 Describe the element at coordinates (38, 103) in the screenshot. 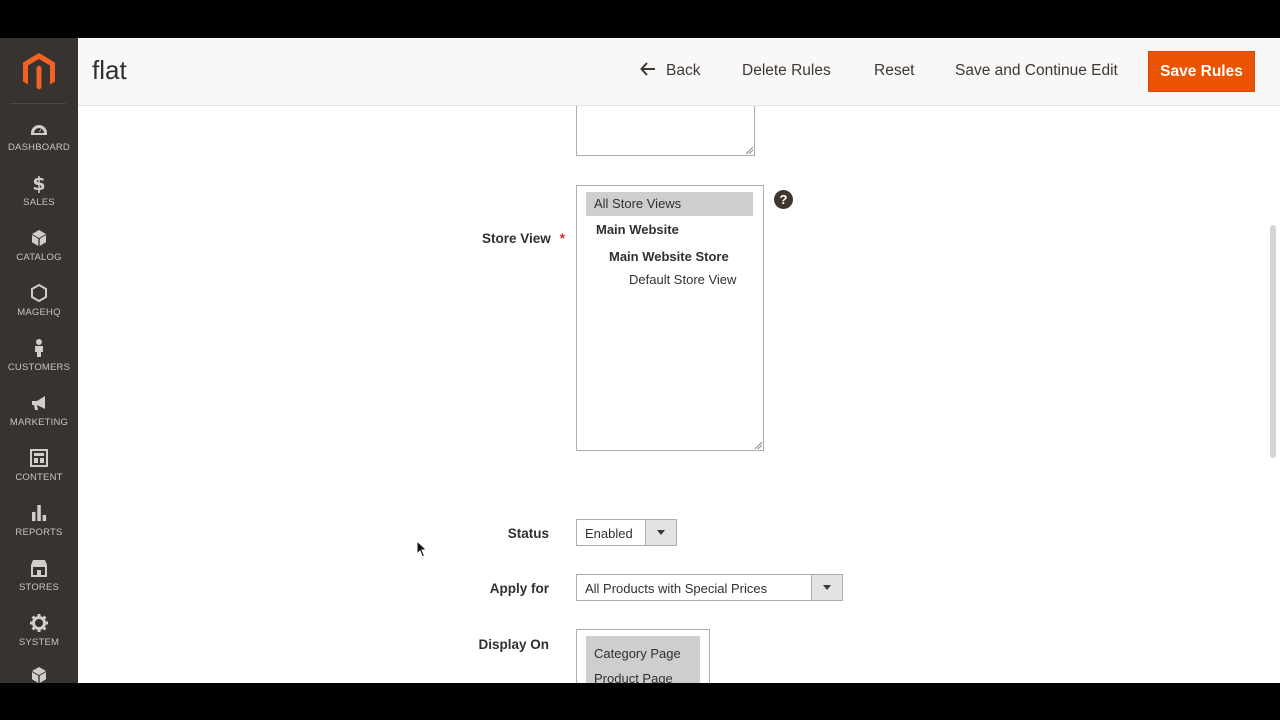

I see `sidebar-divider` at that location.